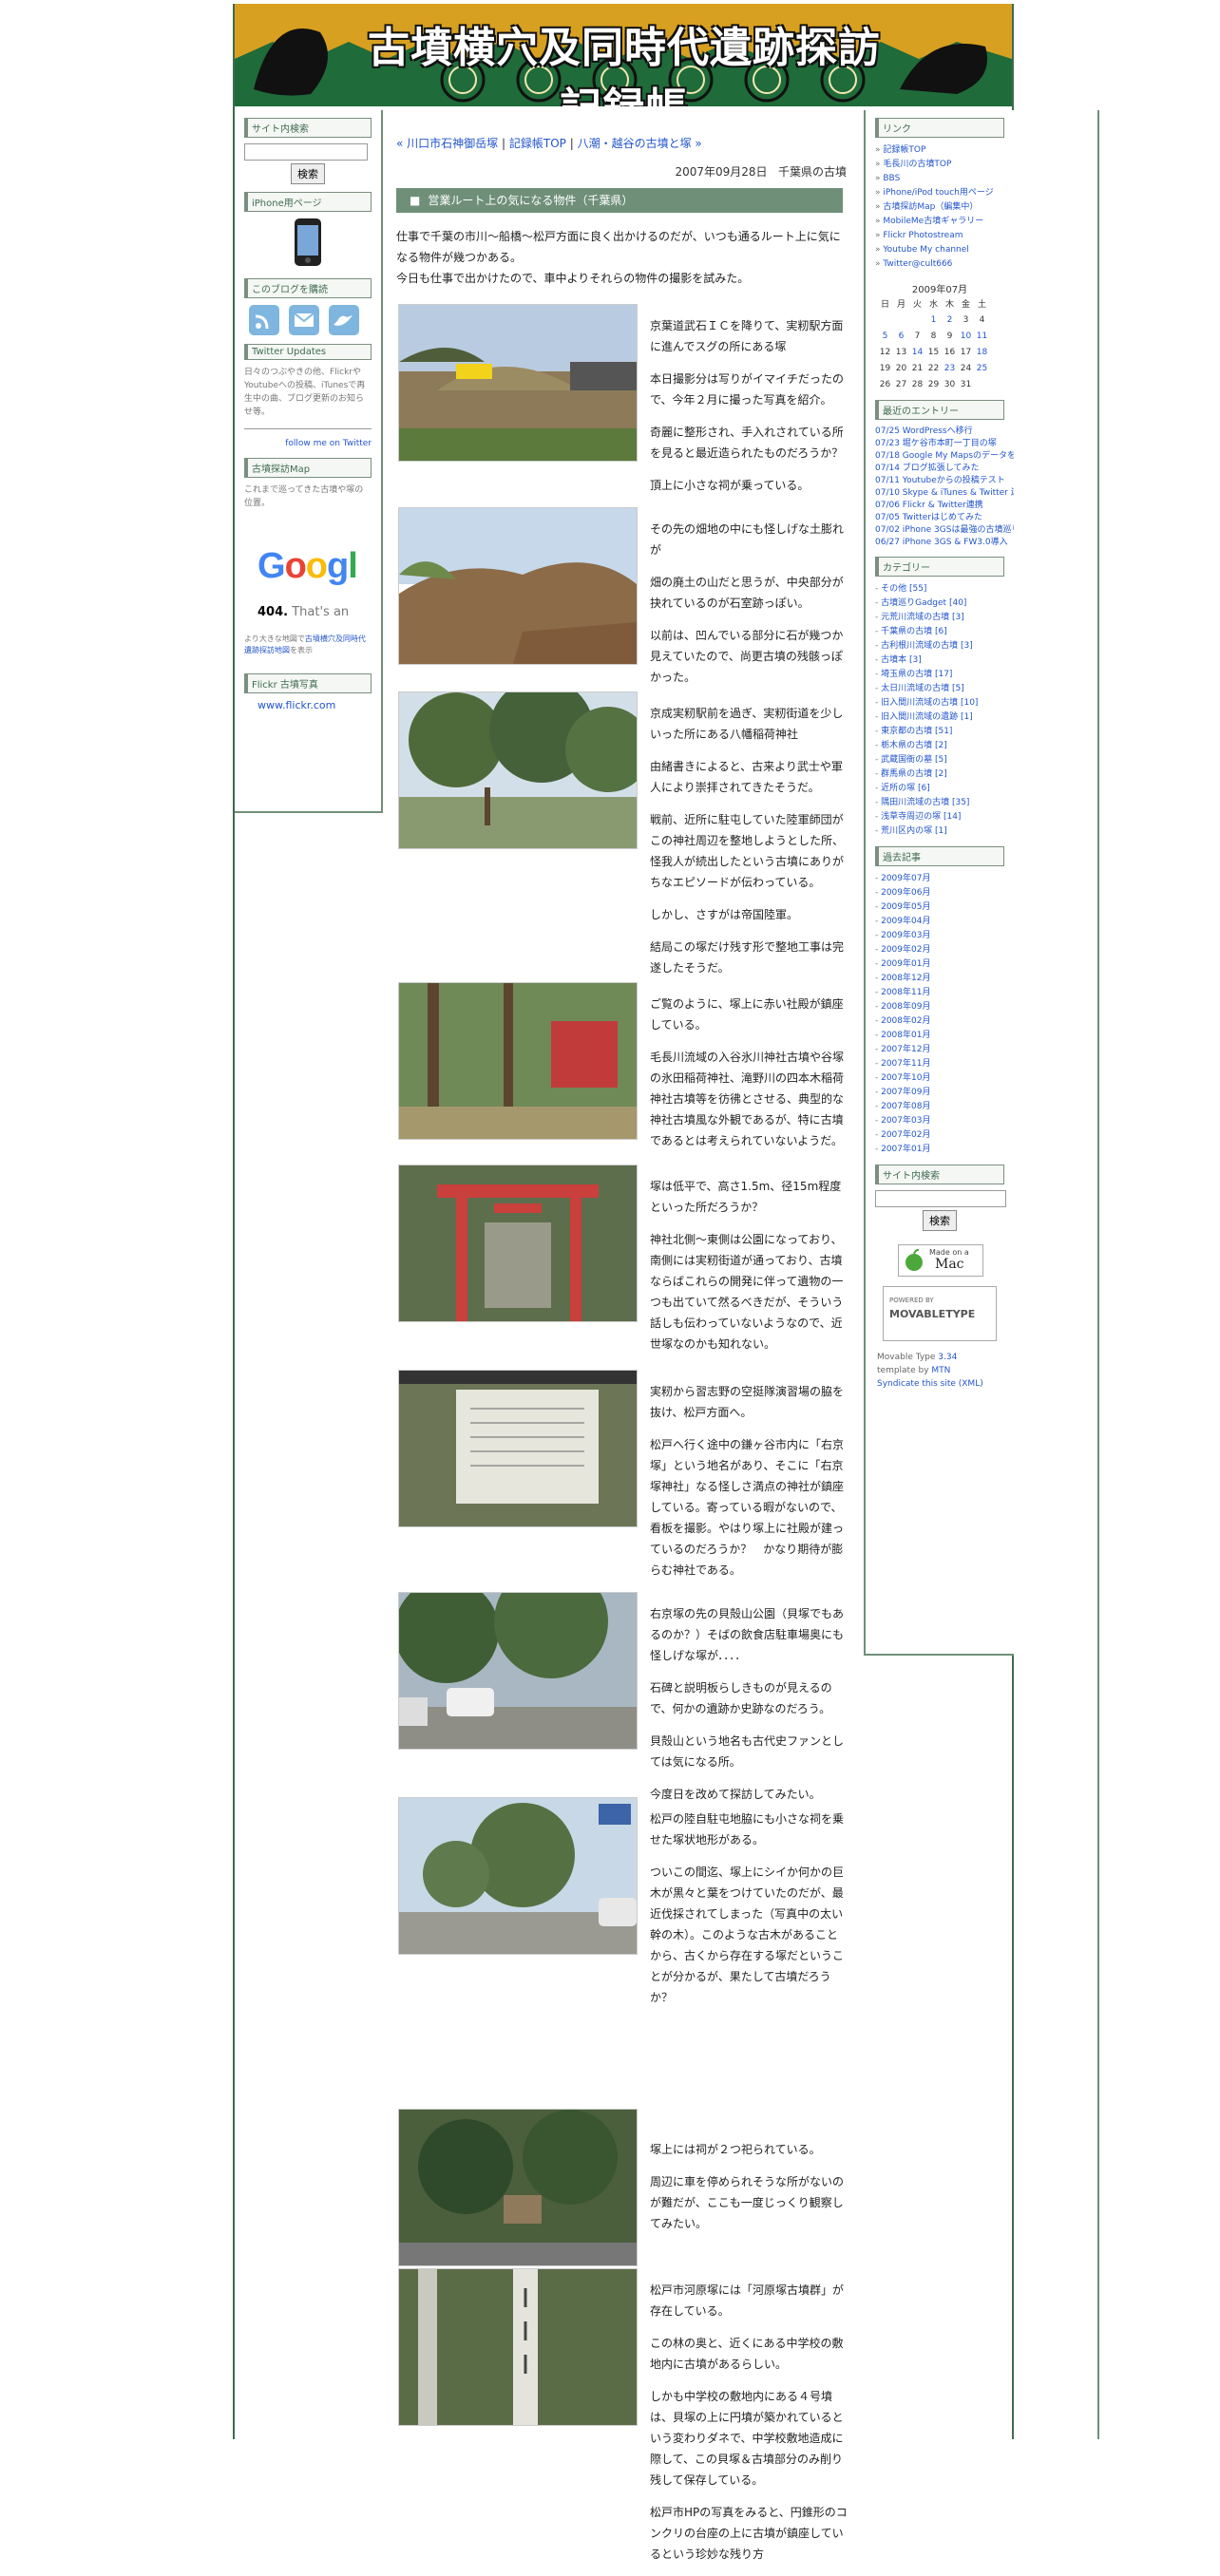 The image size is (1220, 2576). I want to click on entry-category: 千葉県の古墳, so click(812, 172).